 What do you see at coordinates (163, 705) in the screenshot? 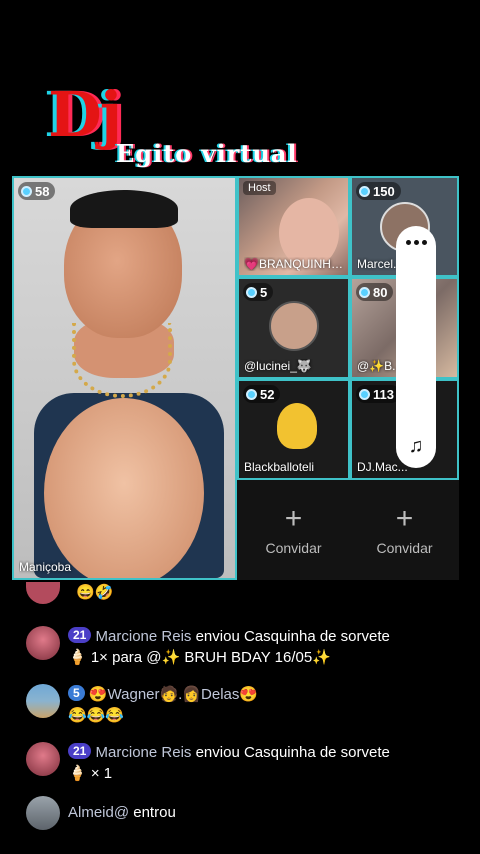
I see `message-text: 5 😍Wagner🧑.👩Delas😍 😂😂😂` at bounding box center [163, 705].